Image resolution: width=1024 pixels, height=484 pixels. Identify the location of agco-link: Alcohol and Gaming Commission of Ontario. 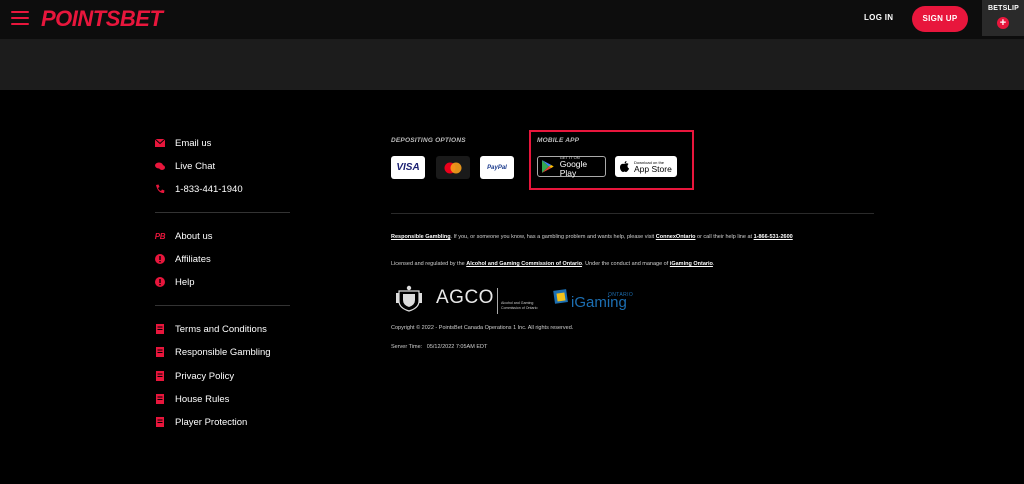
(524, 264).